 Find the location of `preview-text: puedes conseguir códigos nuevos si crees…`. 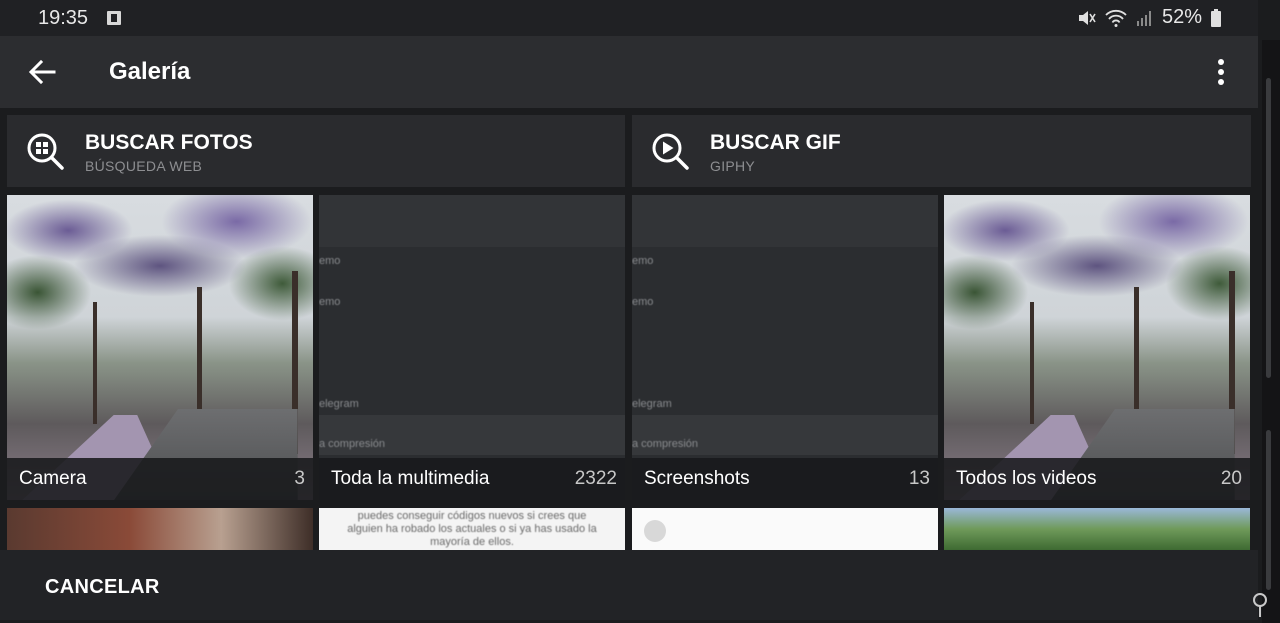

preview-text: puedes conseguir códigos nuevos si crees… is located at coordinates (472, 529).